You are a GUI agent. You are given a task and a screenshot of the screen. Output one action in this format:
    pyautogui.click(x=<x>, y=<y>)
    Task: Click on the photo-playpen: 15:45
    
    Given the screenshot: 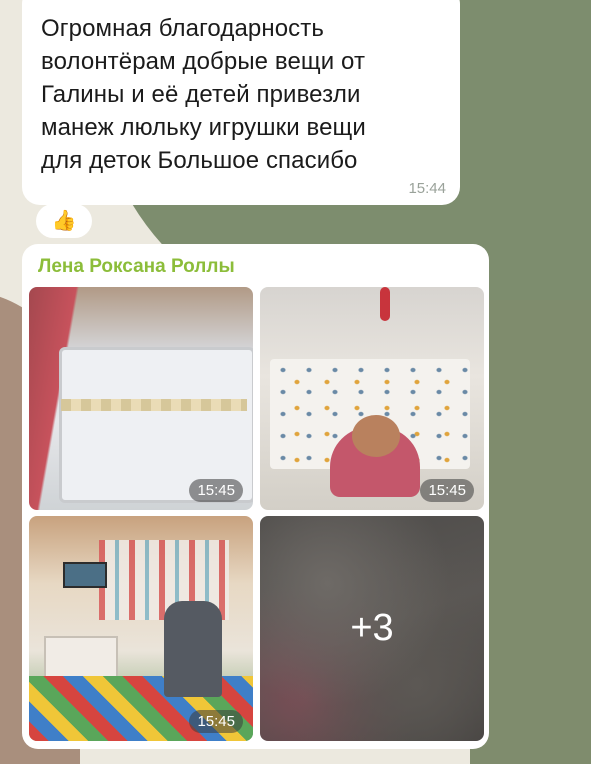 What is the action you would take?
    pyautogui.click(x=141, y=398)
    